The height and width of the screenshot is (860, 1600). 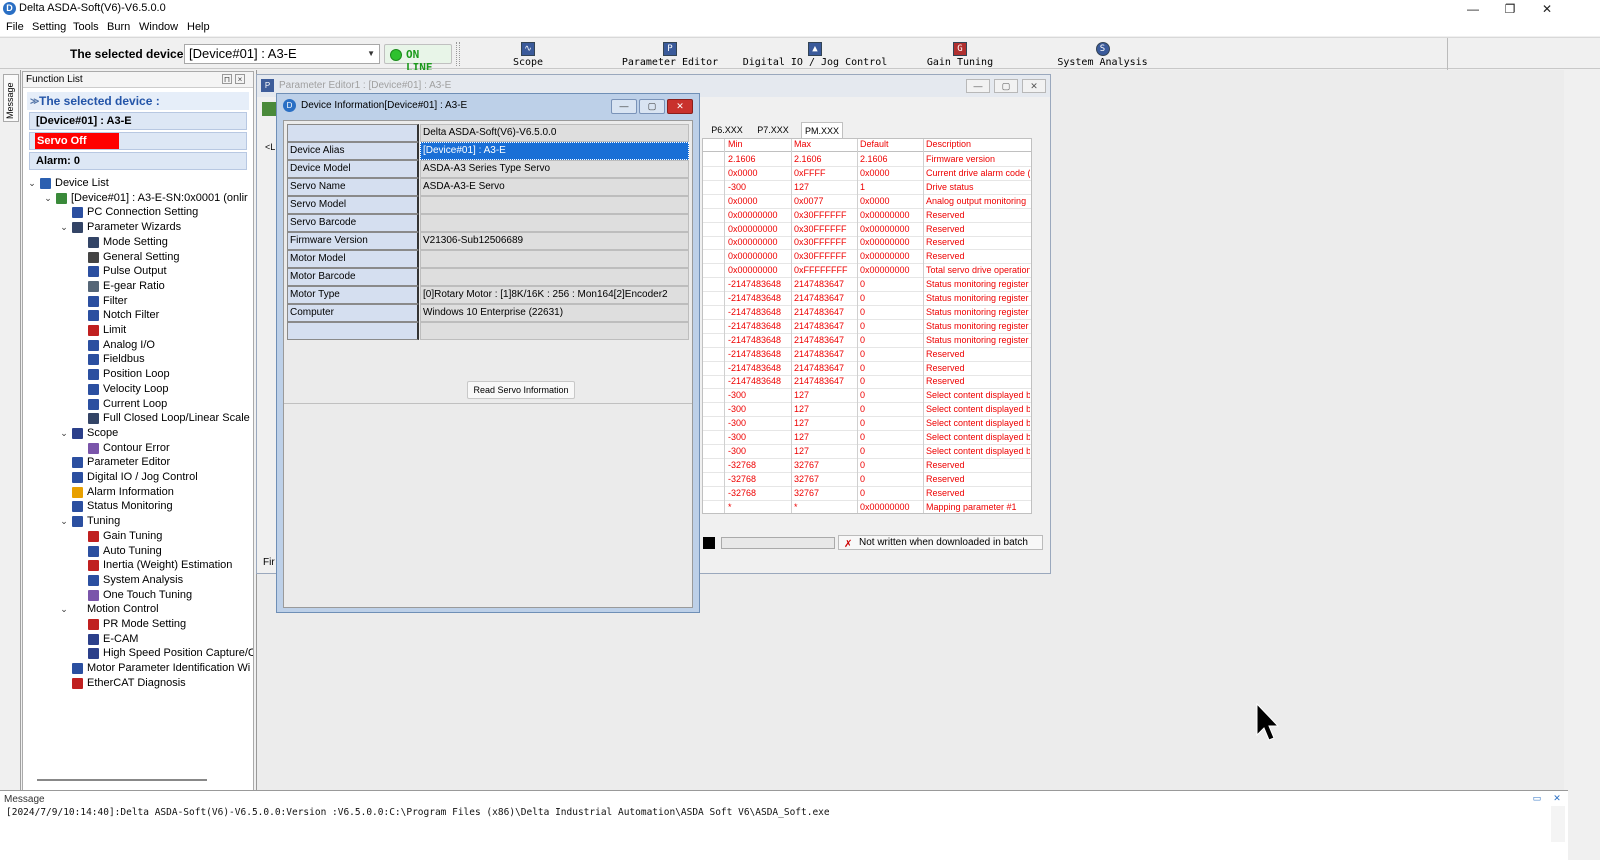 I want to click on tree-item: E-CAM, so click(x=138, y=639).